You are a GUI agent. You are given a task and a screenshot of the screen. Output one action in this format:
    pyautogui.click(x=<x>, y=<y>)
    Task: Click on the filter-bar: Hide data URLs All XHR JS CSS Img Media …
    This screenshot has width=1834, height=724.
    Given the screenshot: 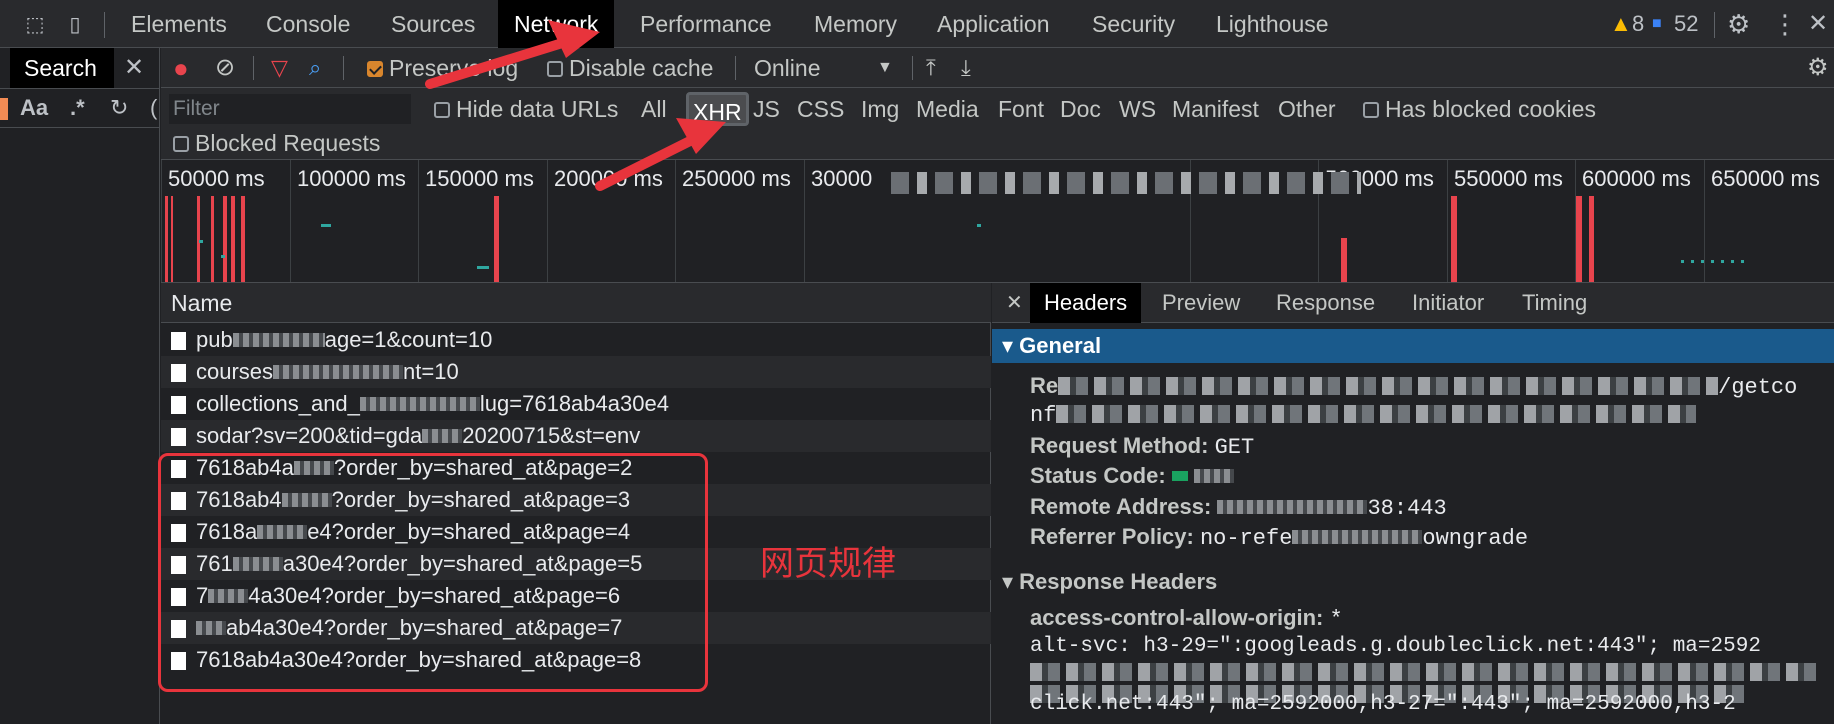 What is the action you would take?
    pyautogui.click(x=997, y=124)
    